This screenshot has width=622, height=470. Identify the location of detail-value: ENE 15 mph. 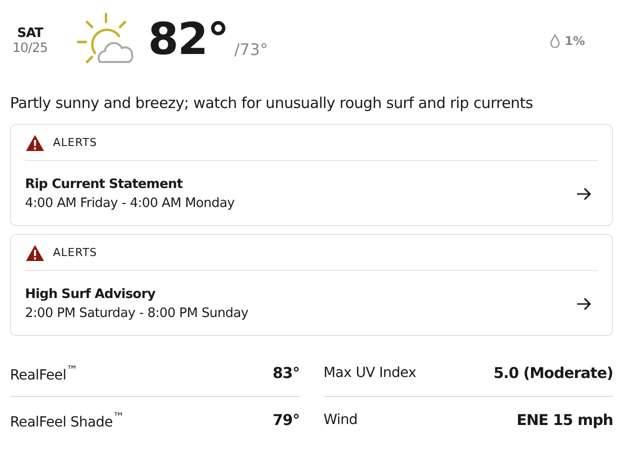
(564, 420).